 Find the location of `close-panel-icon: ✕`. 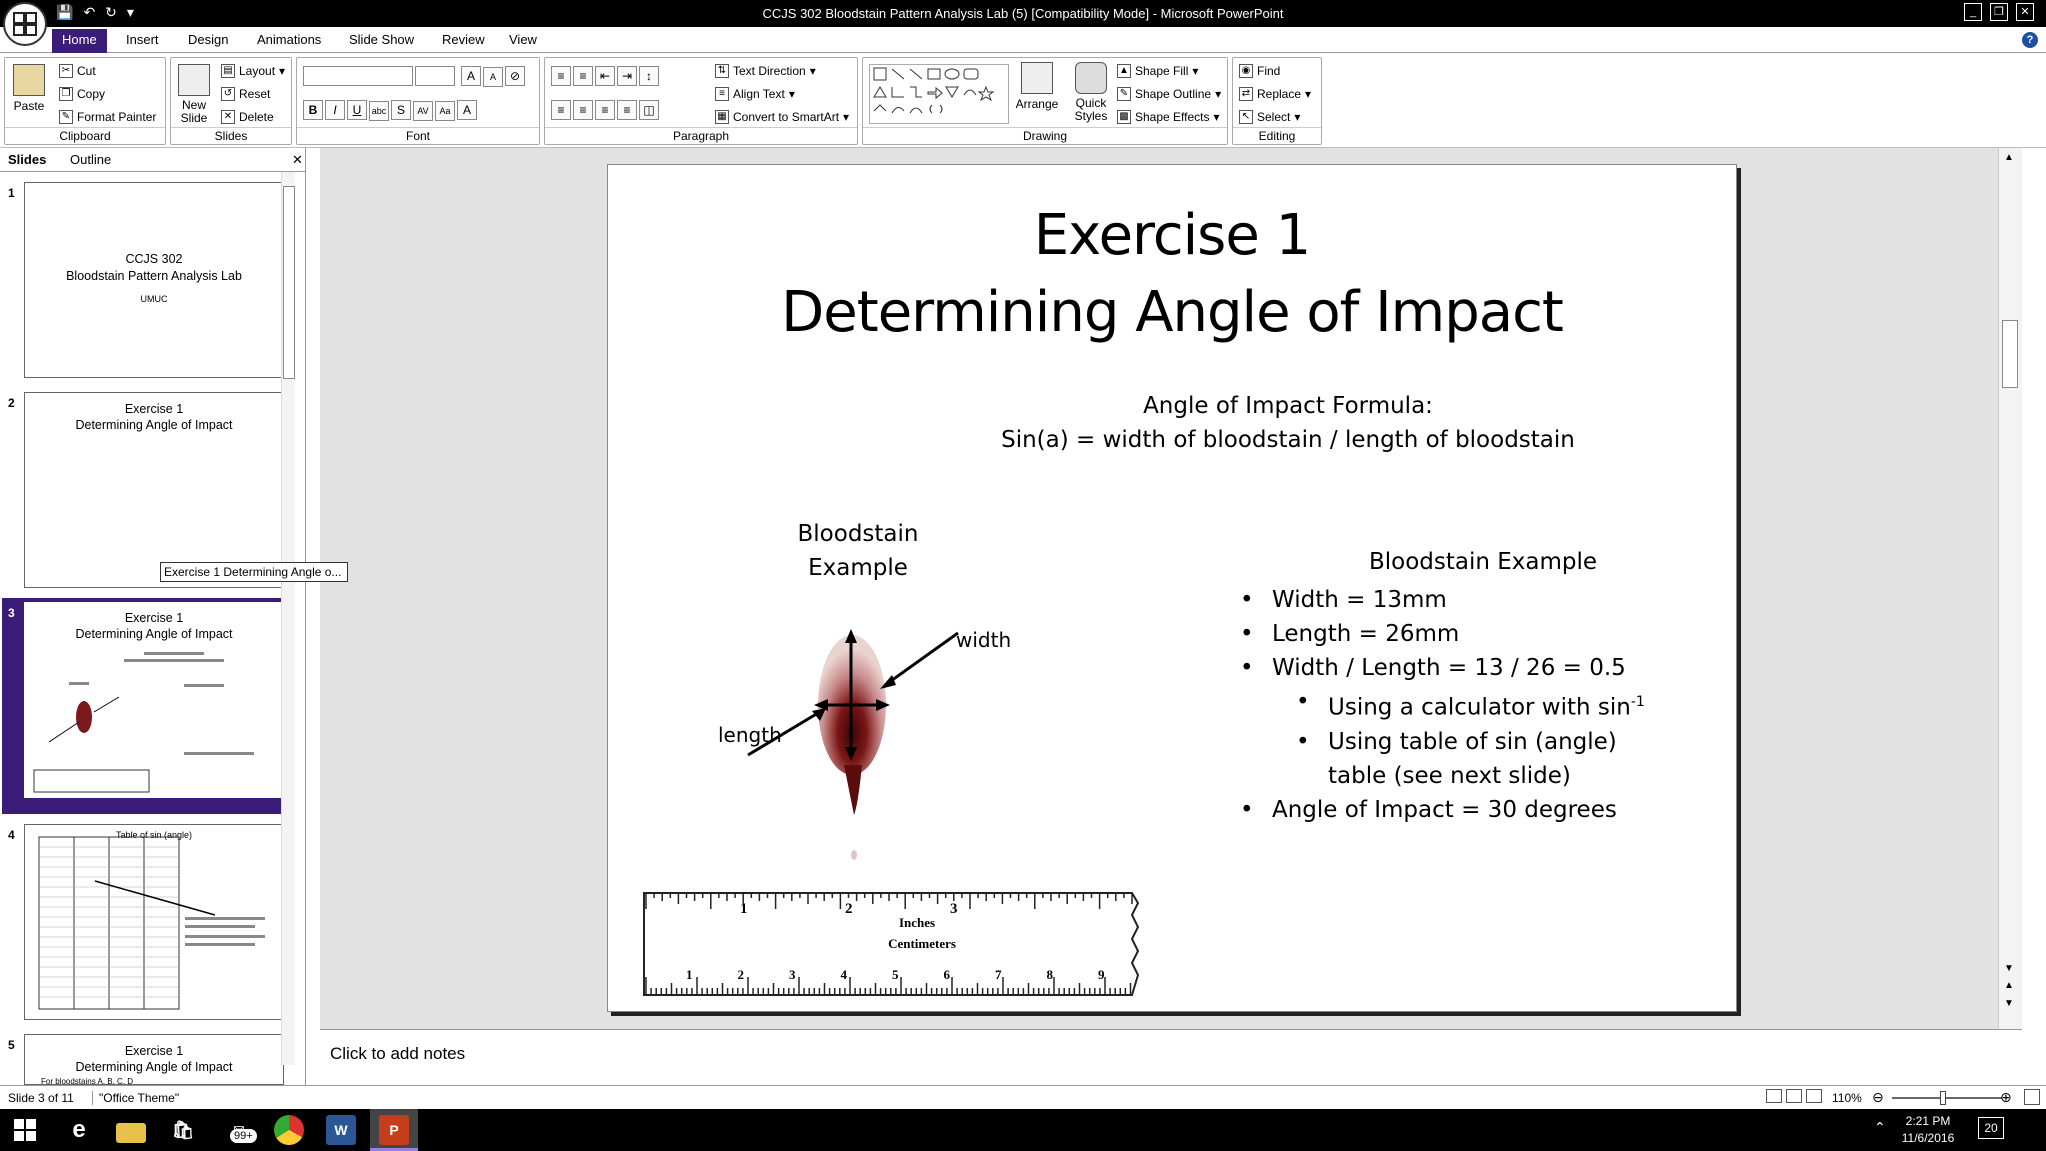

close-panel-icon: ✕ is located at coordinates (297, 160).